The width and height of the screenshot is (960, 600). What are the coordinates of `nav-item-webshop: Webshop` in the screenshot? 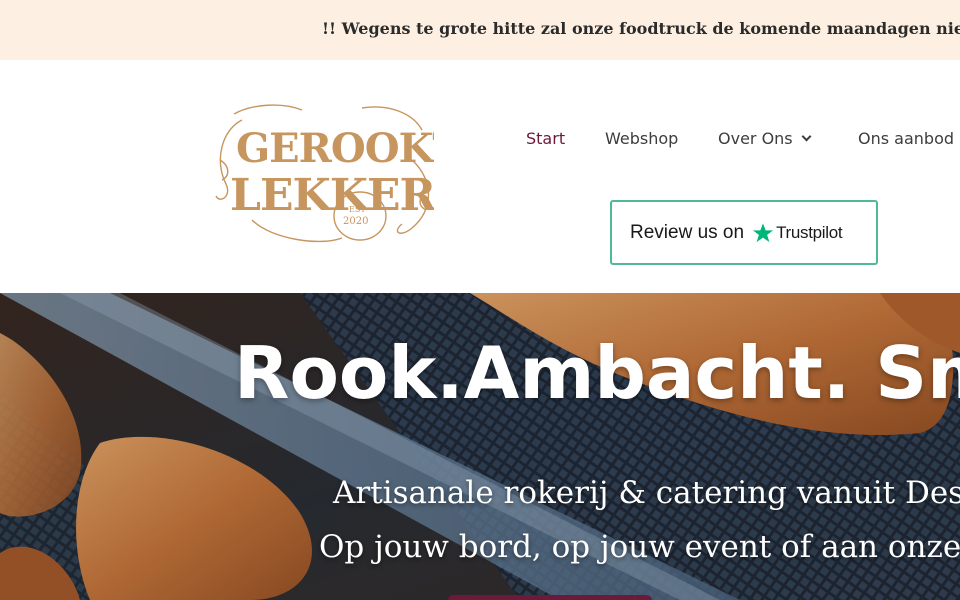 It's located at (641, 138).